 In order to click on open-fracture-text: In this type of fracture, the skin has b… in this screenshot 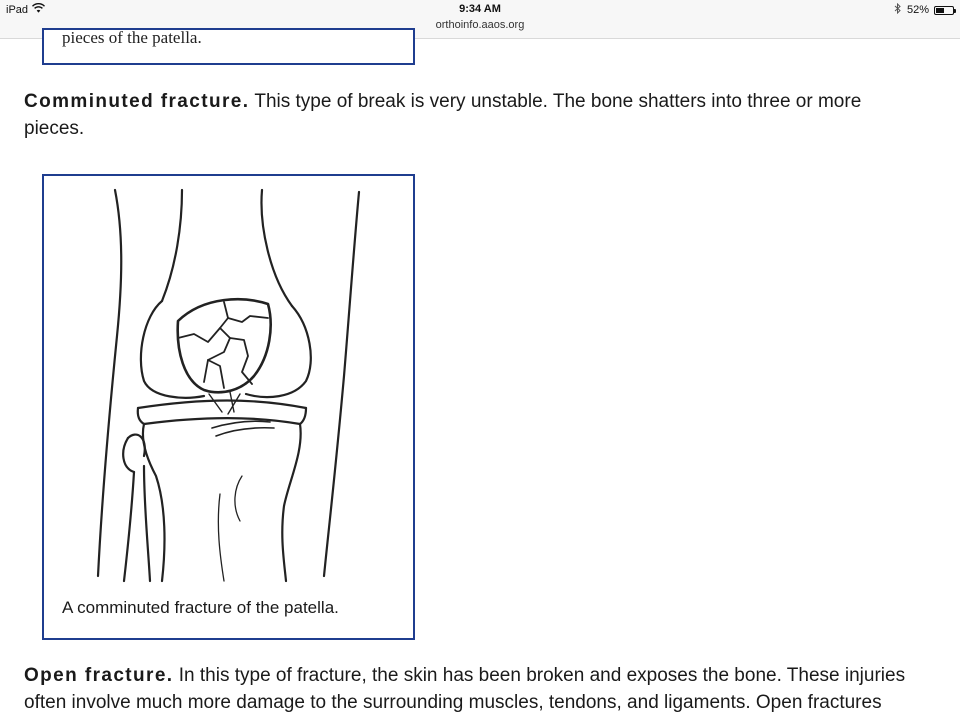, I will do `click(539, 675)`.